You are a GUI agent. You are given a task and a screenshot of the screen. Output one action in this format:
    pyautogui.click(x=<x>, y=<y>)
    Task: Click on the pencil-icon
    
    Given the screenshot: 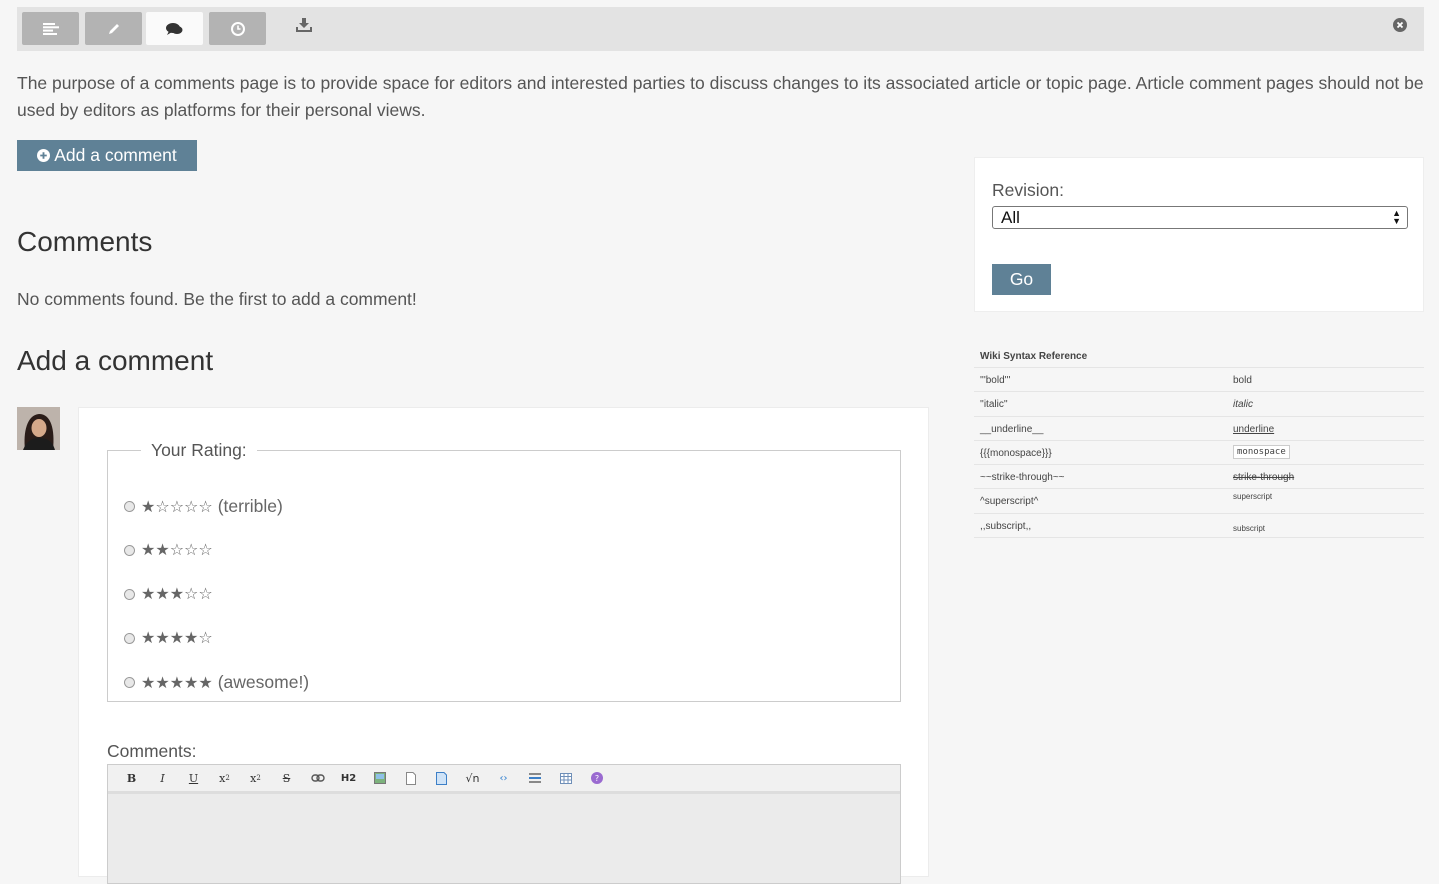 What is the action you would take?
    pyautogui.click(x=113, y=28)
    